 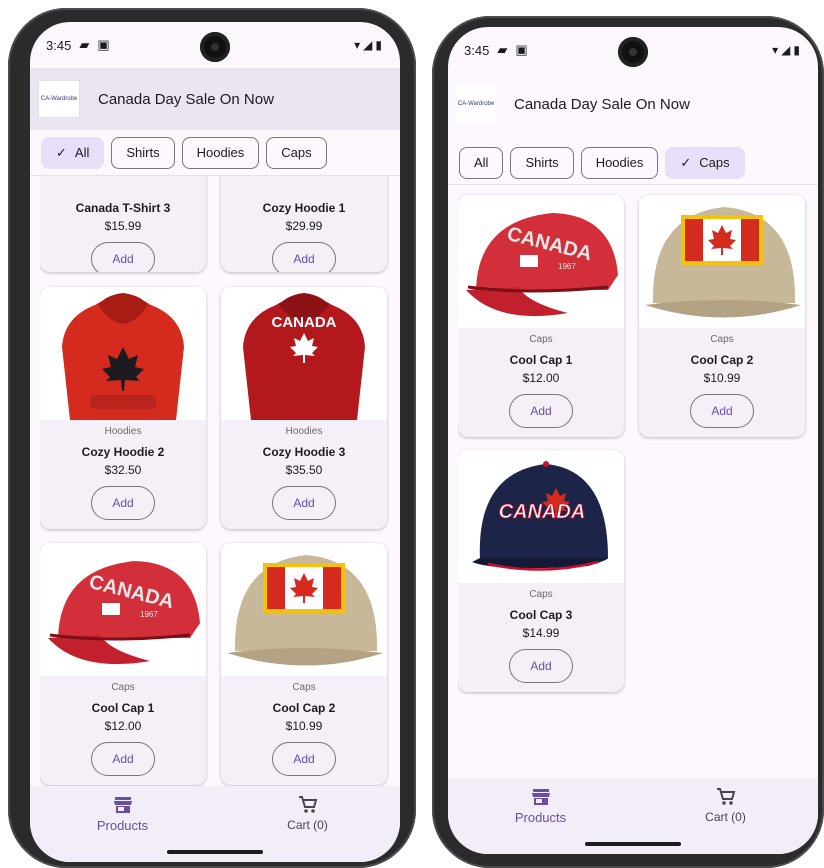 What do you see at coordinates (123, 208) in the screenshot?
I see `product-name: Canada T-Shirt 3` at bounding box center [123, 208].